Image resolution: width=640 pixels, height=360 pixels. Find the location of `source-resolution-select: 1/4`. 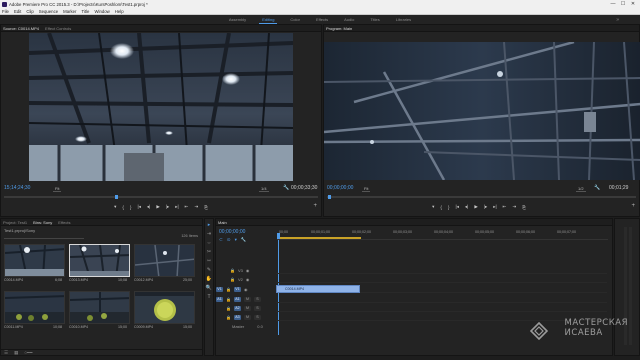

source-resolution-select: 1/4 is located at coordinates (264, 189).